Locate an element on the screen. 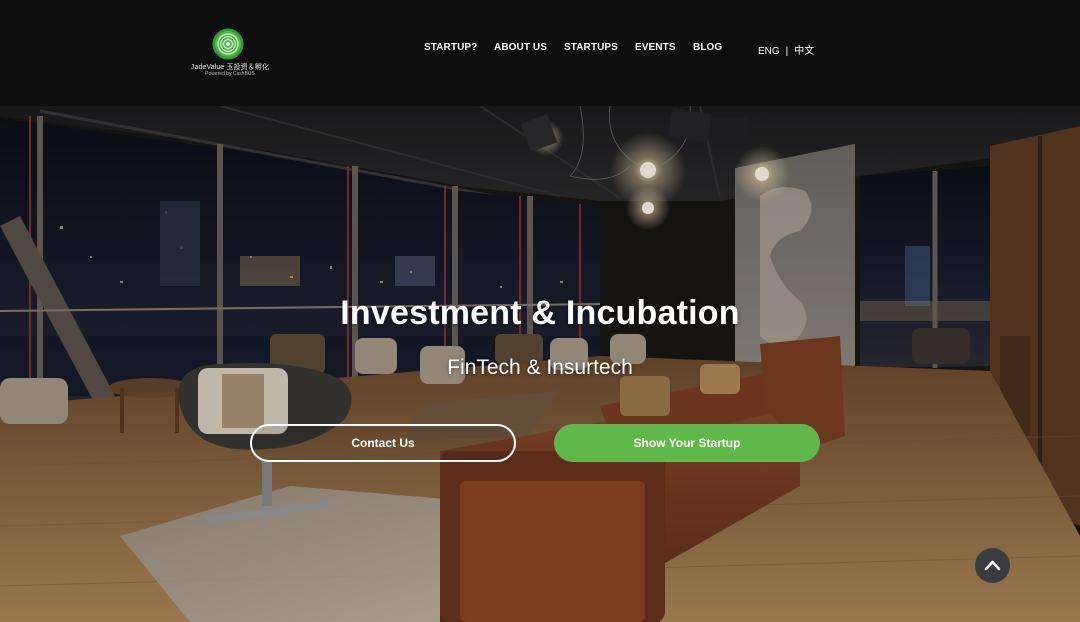 This screenshot has height=622, width=1080. language-switcher: ENG | 中文 is located at coordinates (786, 49).